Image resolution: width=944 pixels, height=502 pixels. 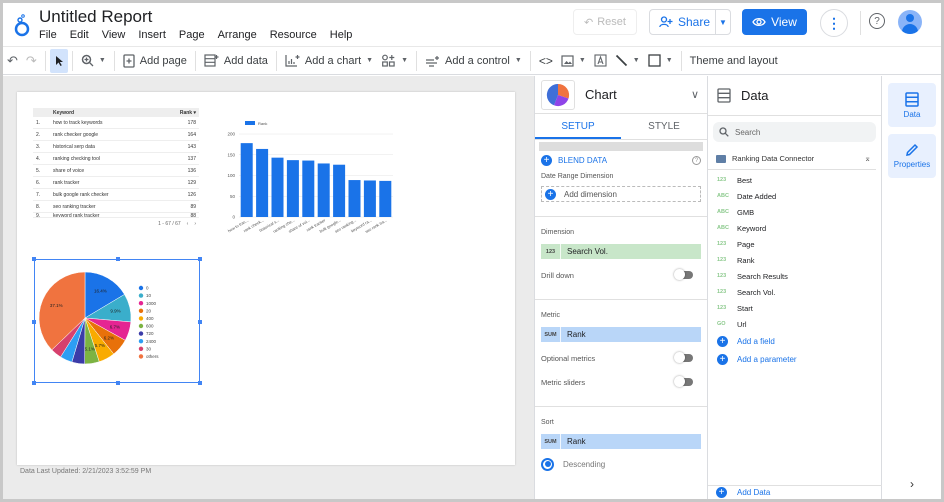 I want to click on add-data-button: Add data, so click(x=236, y=61).